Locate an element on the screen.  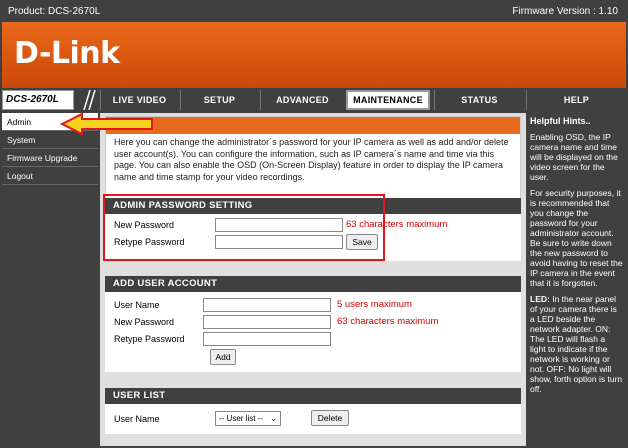
add-user-retype-input is located at coordinates (267, 339).